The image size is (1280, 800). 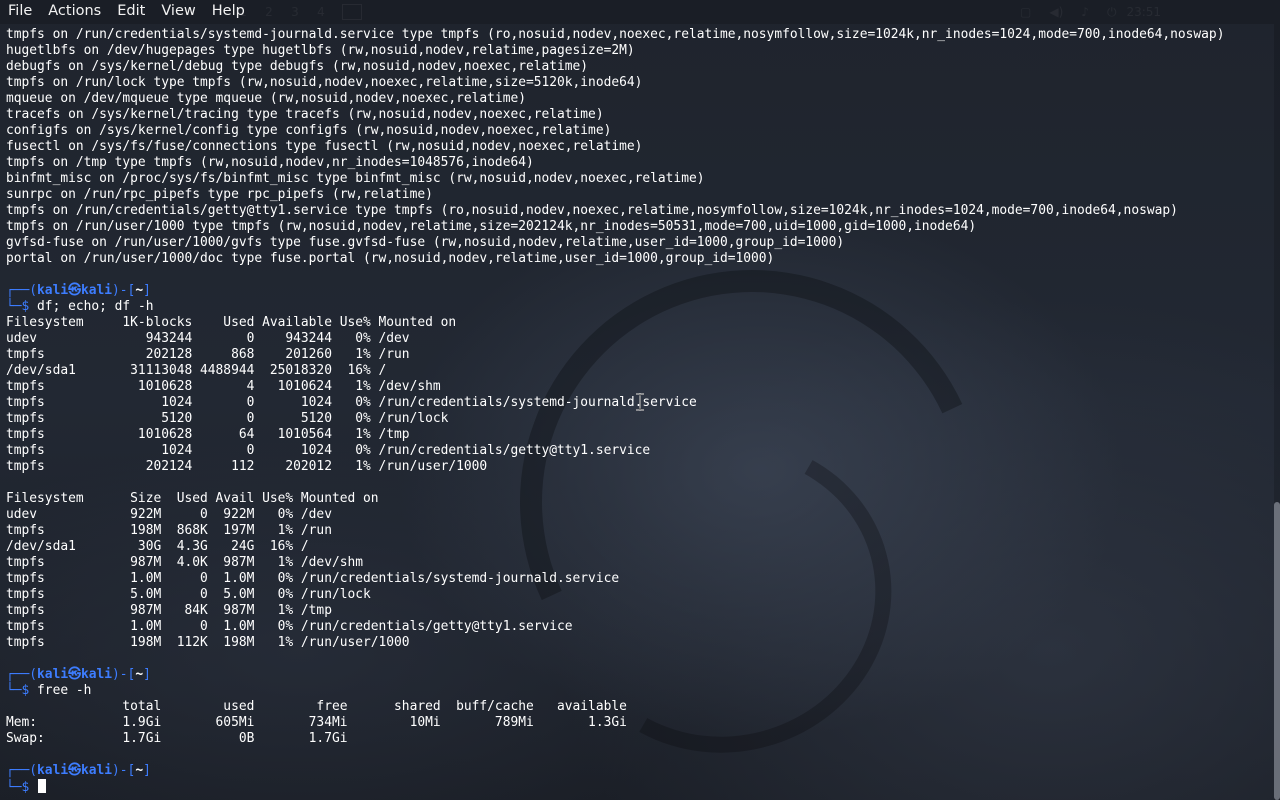 What do you see at coordinates (64, 690) in the screenshot?
I see `command-text: free -h` at bounding box center [64, 690].